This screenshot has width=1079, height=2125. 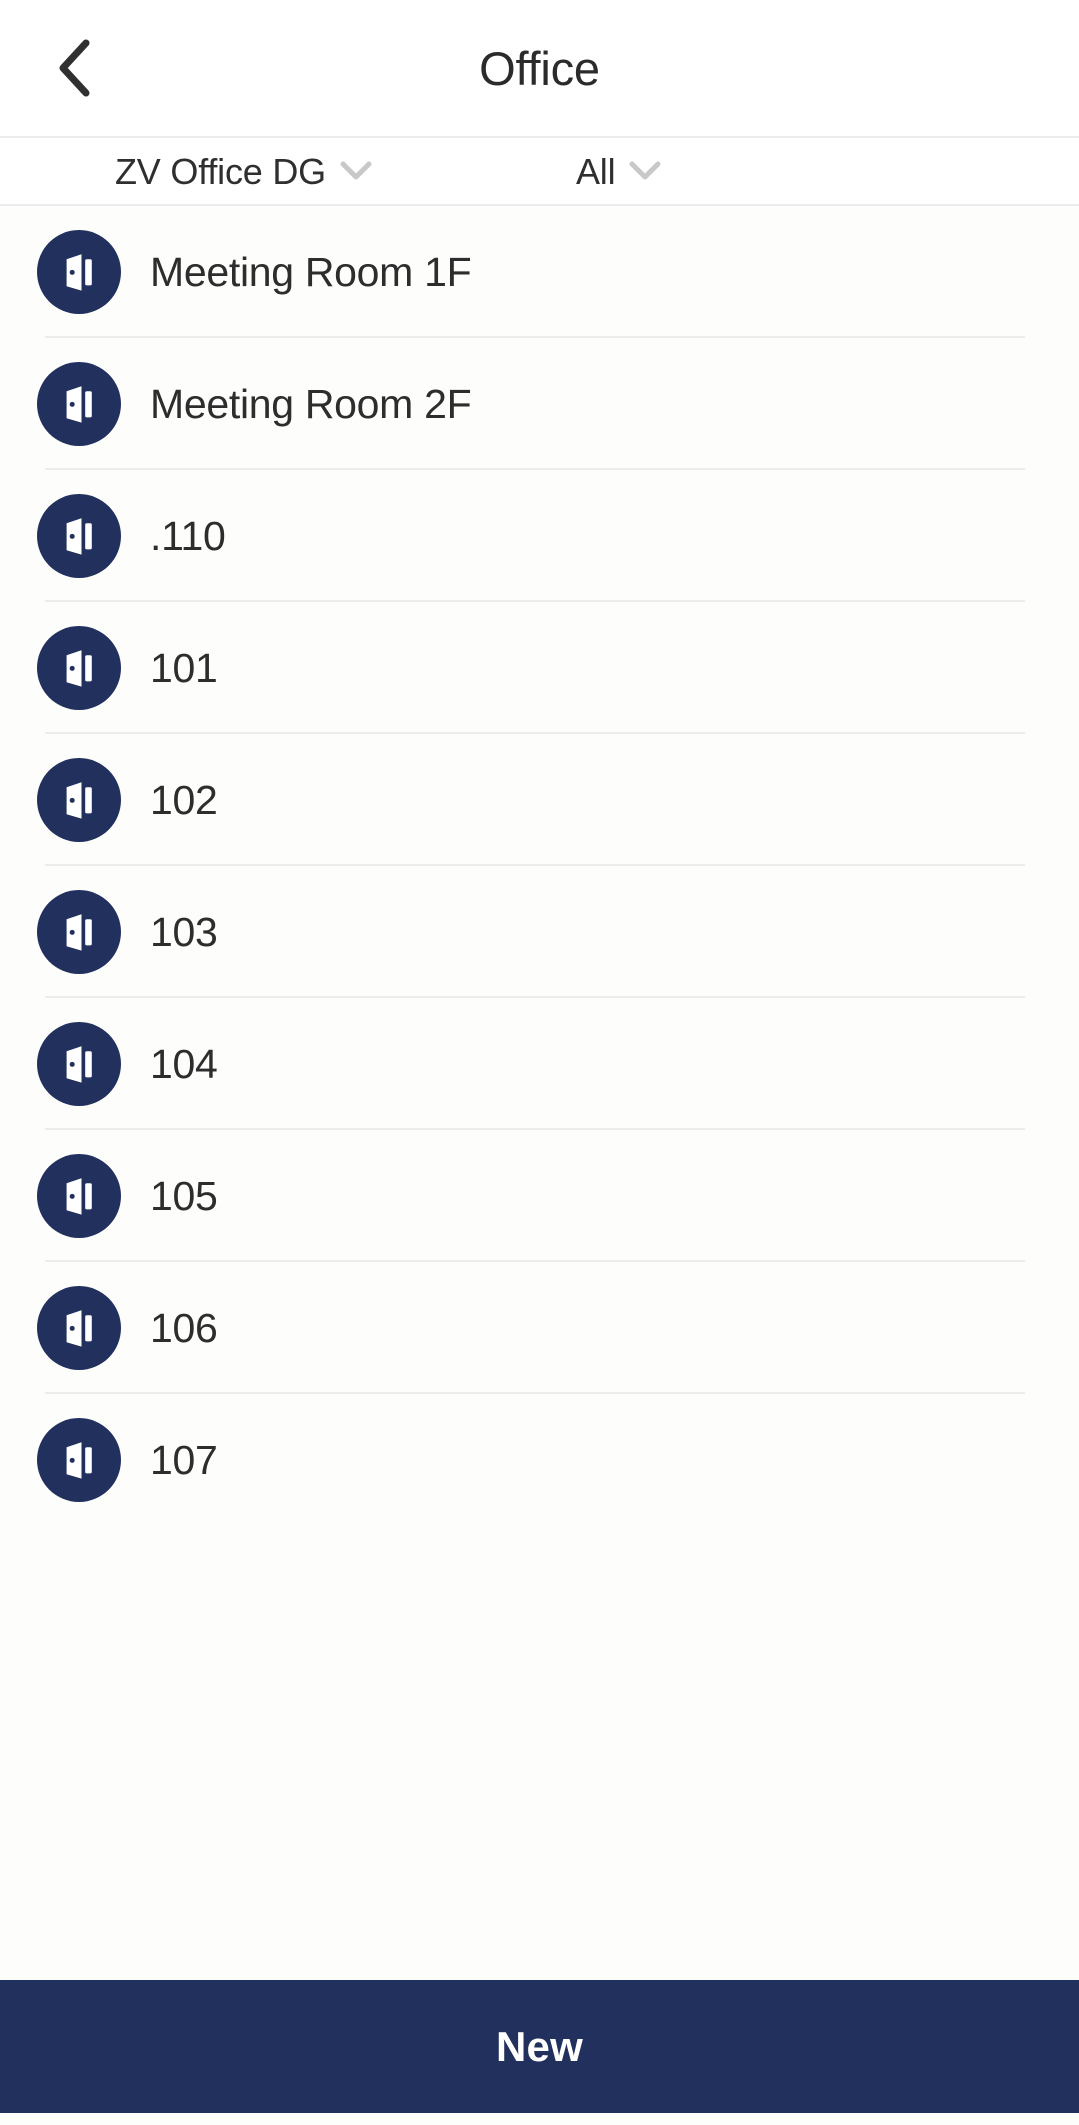 What do you see at coordinates (539, 172) in the screenshot?
I see `filter-bar: ZV Office DG All` at bounding box center [539, 172].